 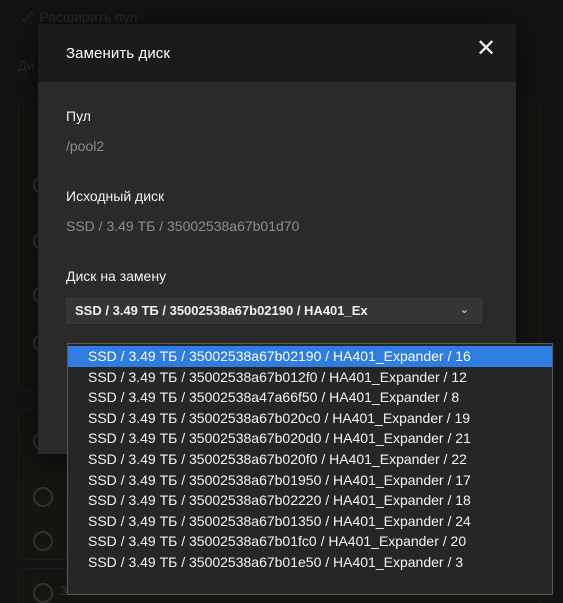 What do you see at coordinates (78, 116) in the screenshot?
I see `pool-label: Пул` at bounding box center [78, 116].